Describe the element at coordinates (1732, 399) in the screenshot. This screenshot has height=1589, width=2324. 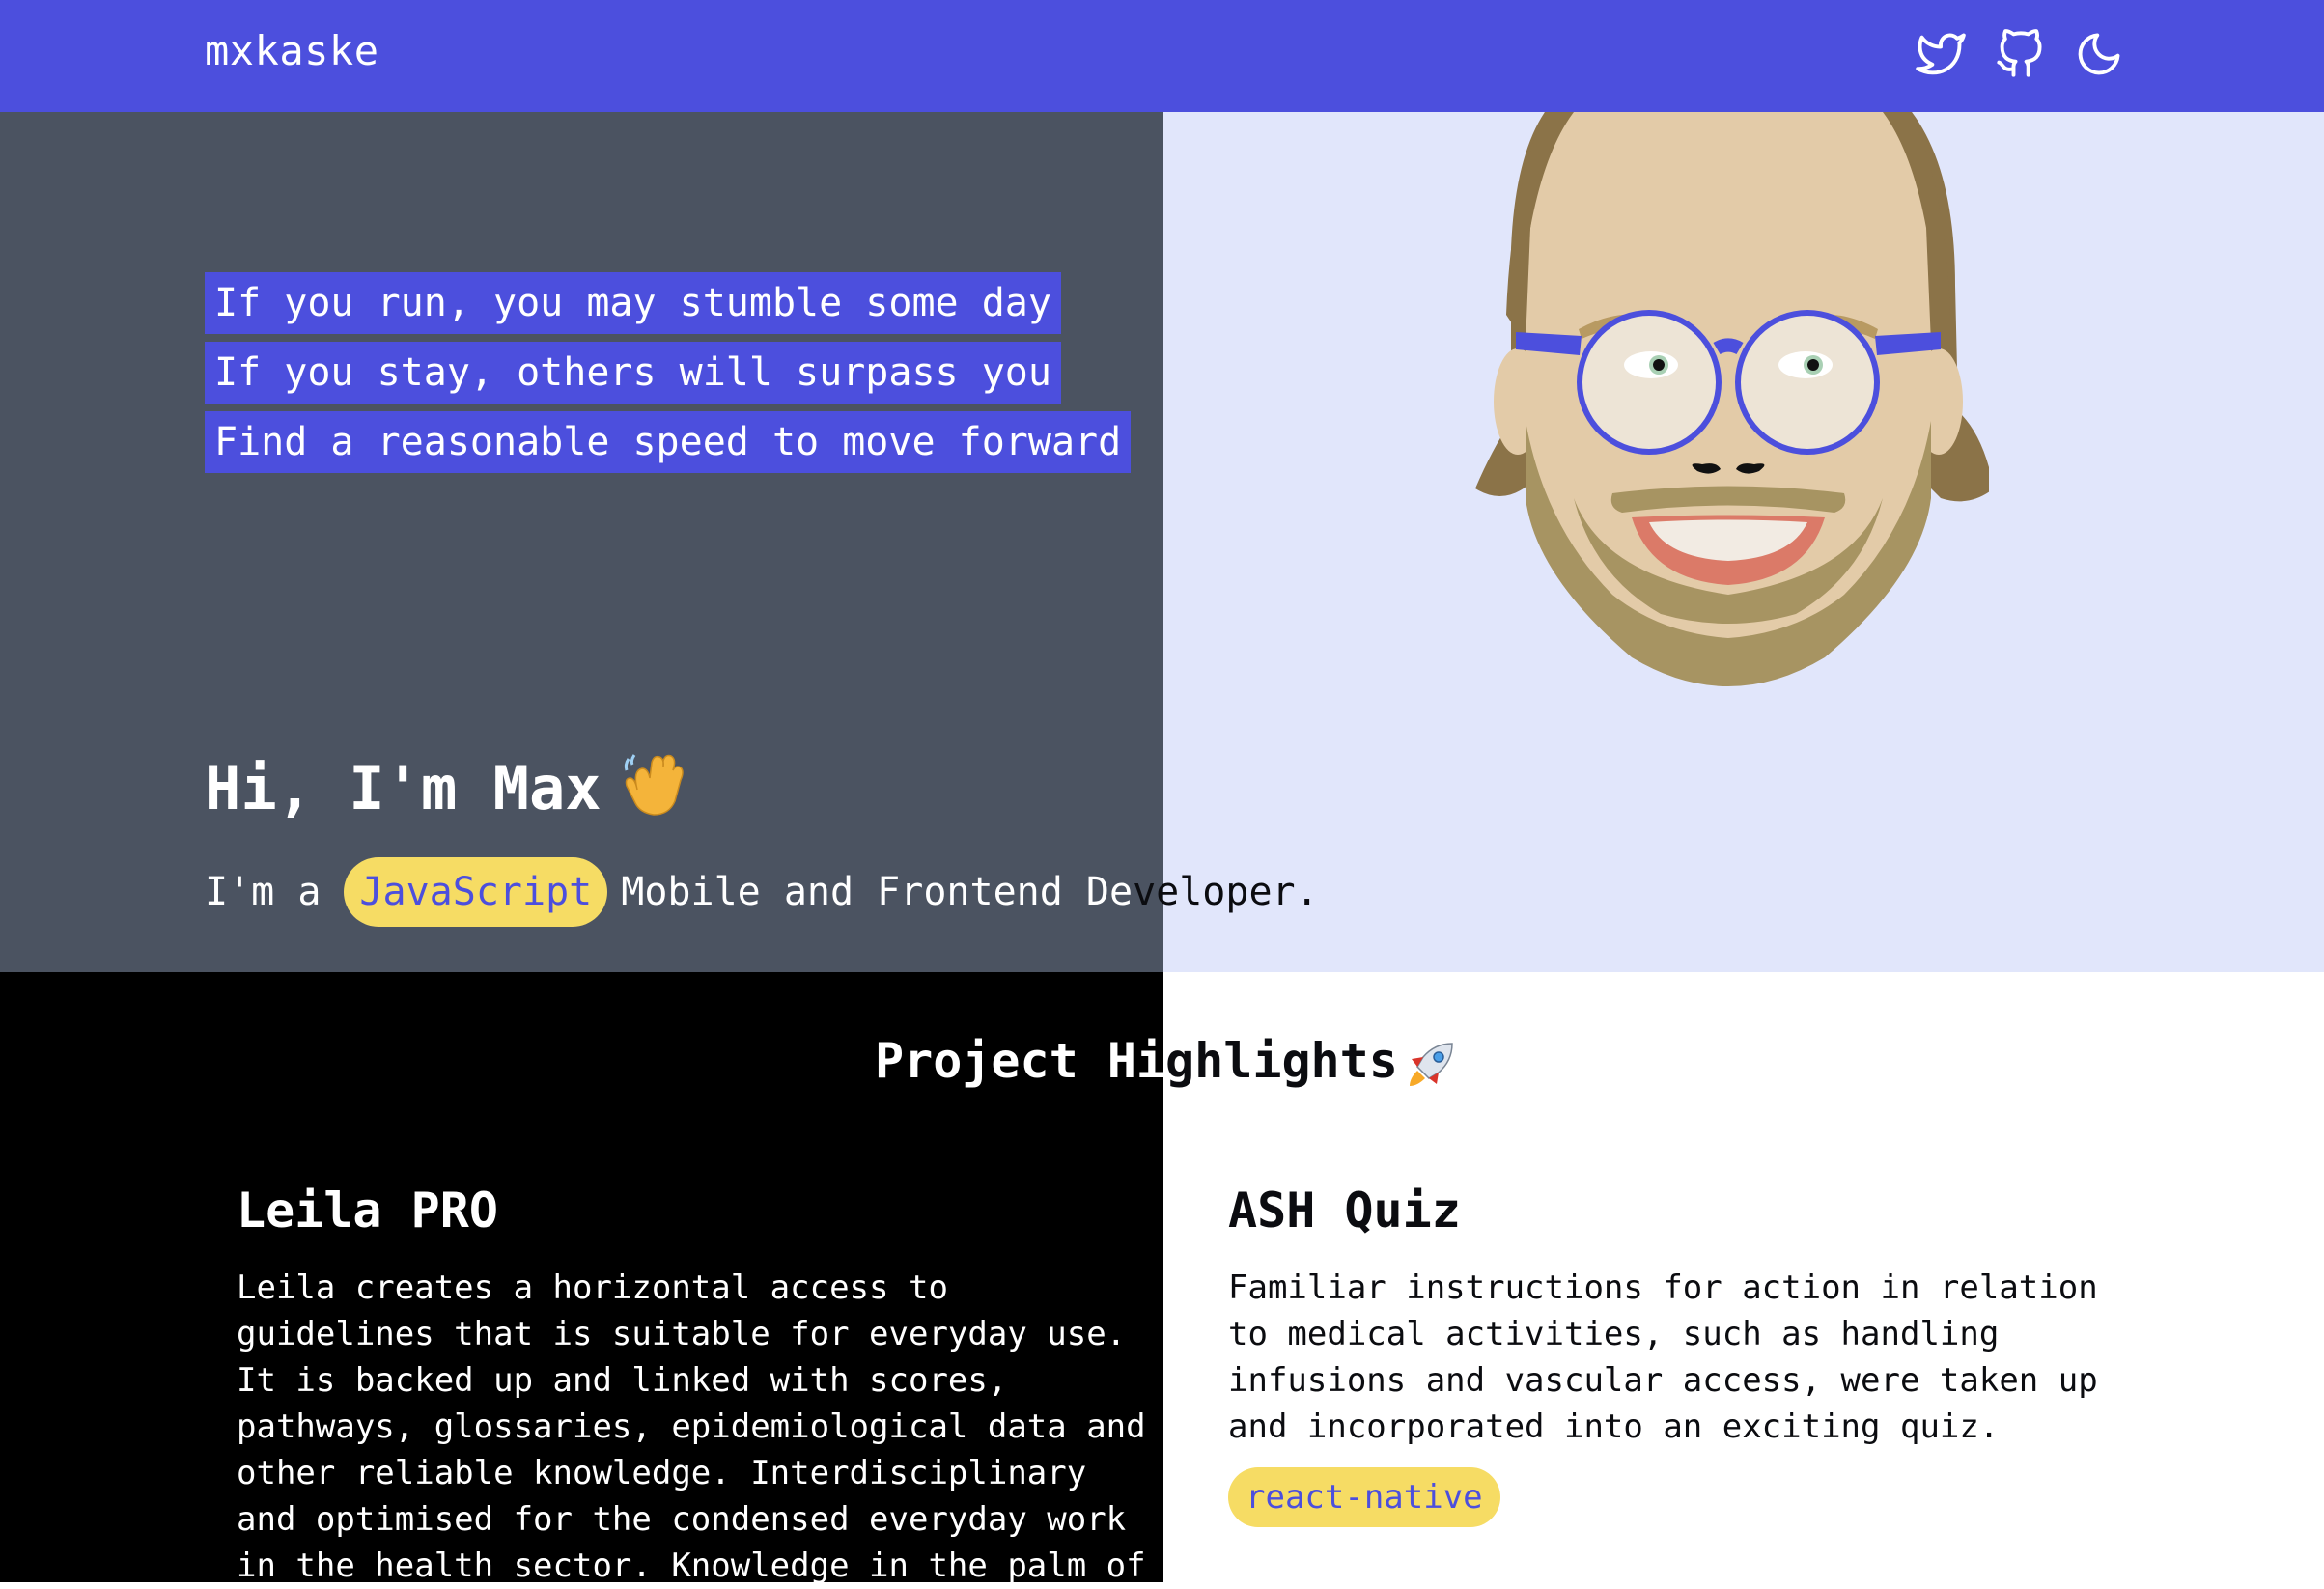
I see `avatar-illustration` at that location.